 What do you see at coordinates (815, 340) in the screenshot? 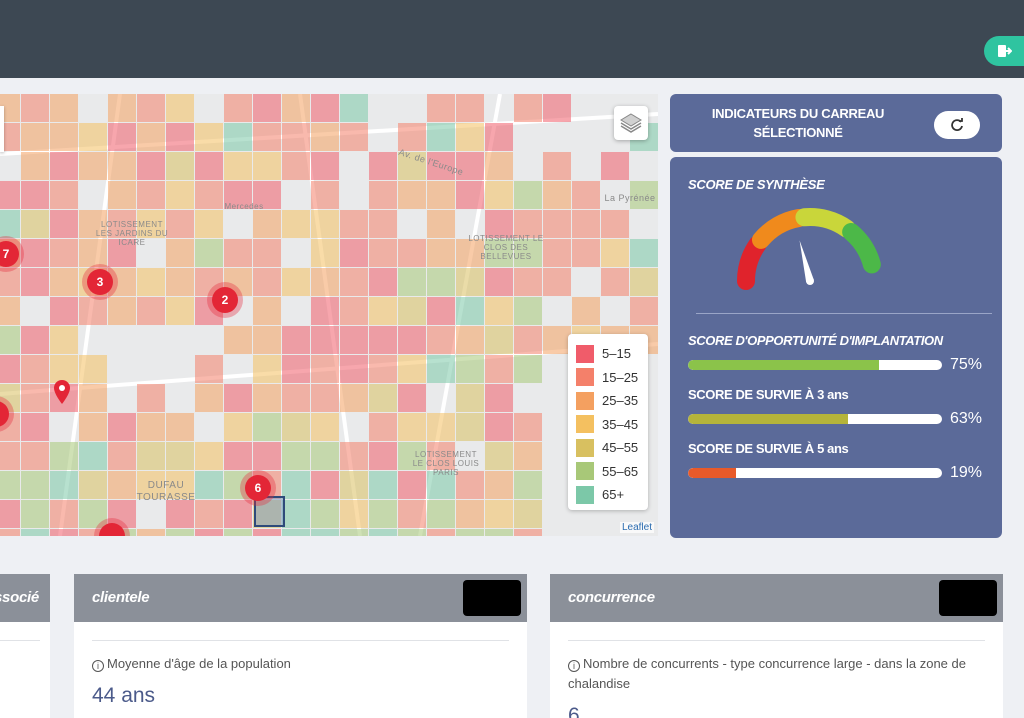
I see `opportunity-score-label: SCORE D'OPPORTUNITÉ D'IMPLANTATION` at bounding box center [815, 340].